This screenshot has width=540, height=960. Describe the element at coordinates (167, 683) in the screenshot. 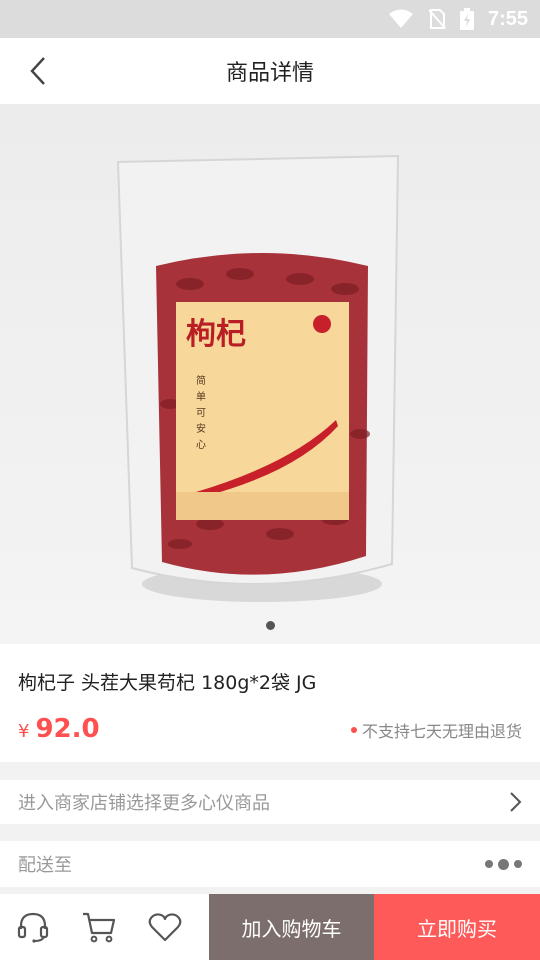

I see `product-name: 枸杞子 头茬大果苟杞 180g*2袋 JG` at that location.